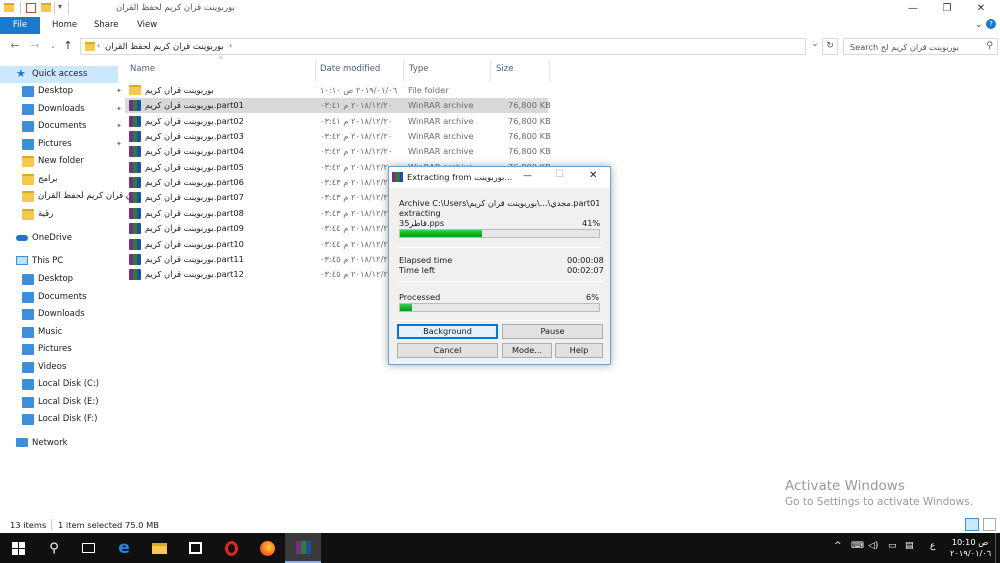 Image resolution: width=1000 pixels, height=563 pixels. What do you see at coordinates (447, 350) in the screenshot?
I see `cancel-button: Cancel` at bounding box center [447, 350].